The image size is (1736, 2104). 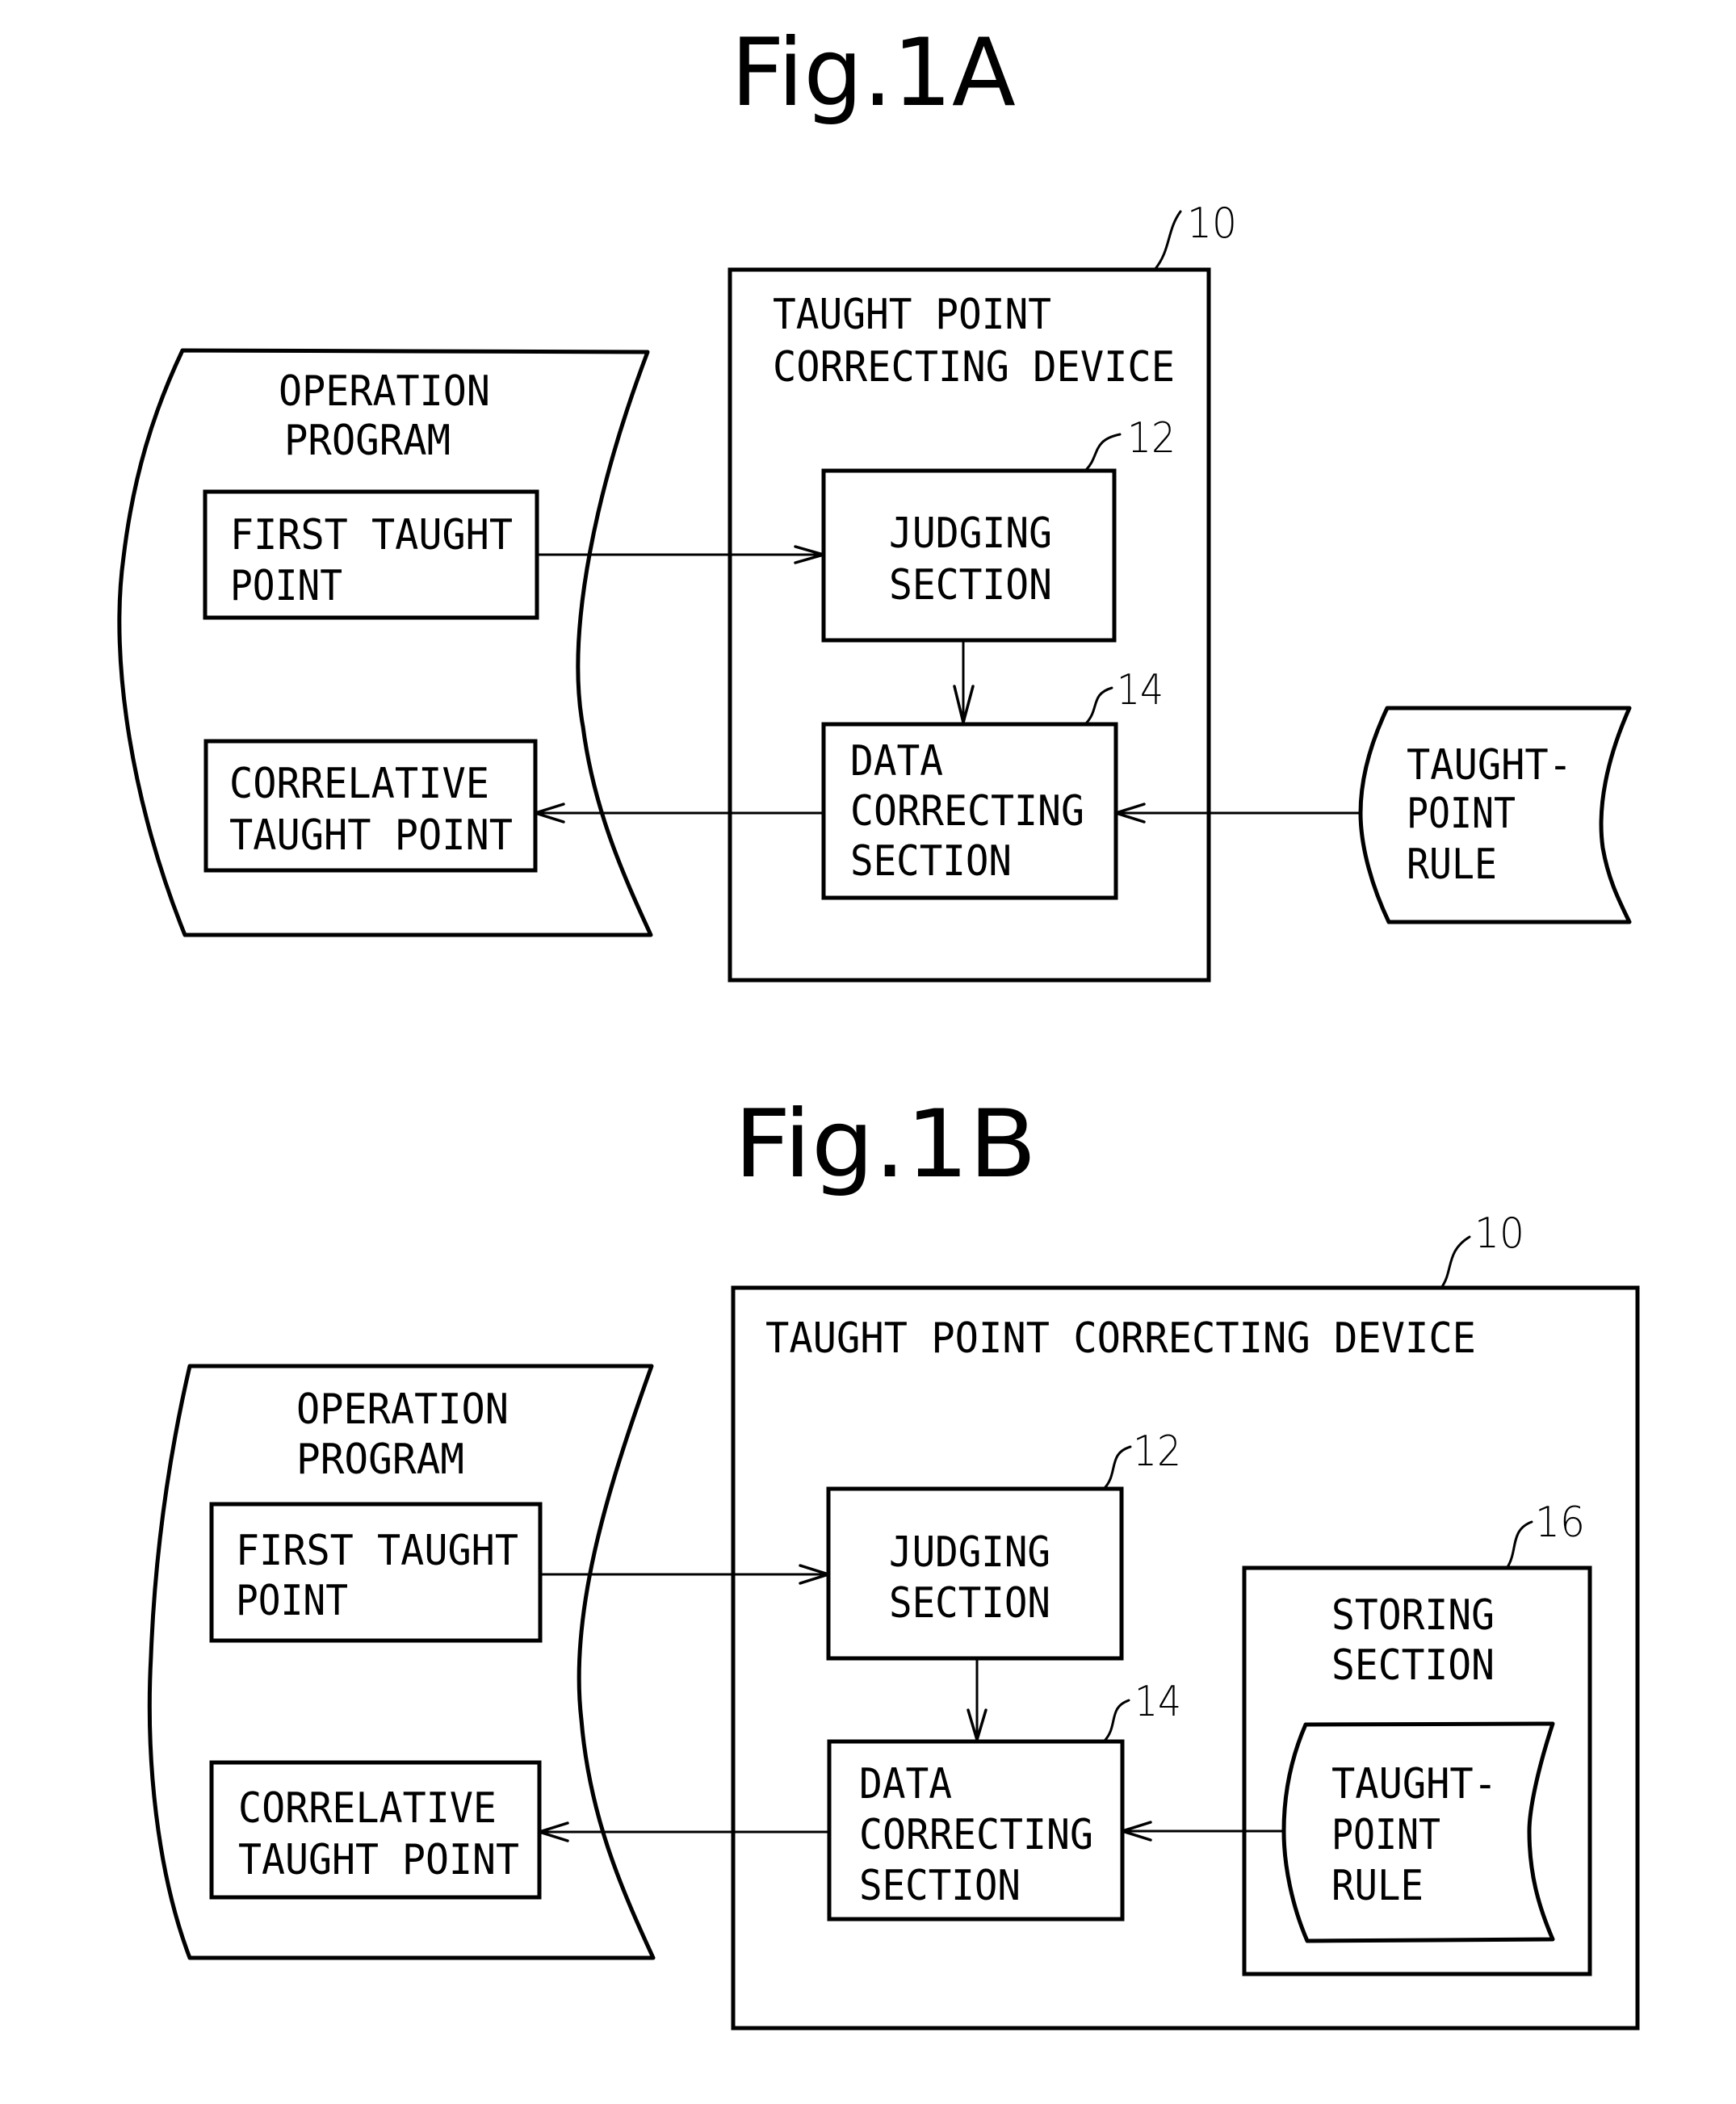 I want to click on storing-section-line-2: SECTION, so click(x=1413, y=1665).